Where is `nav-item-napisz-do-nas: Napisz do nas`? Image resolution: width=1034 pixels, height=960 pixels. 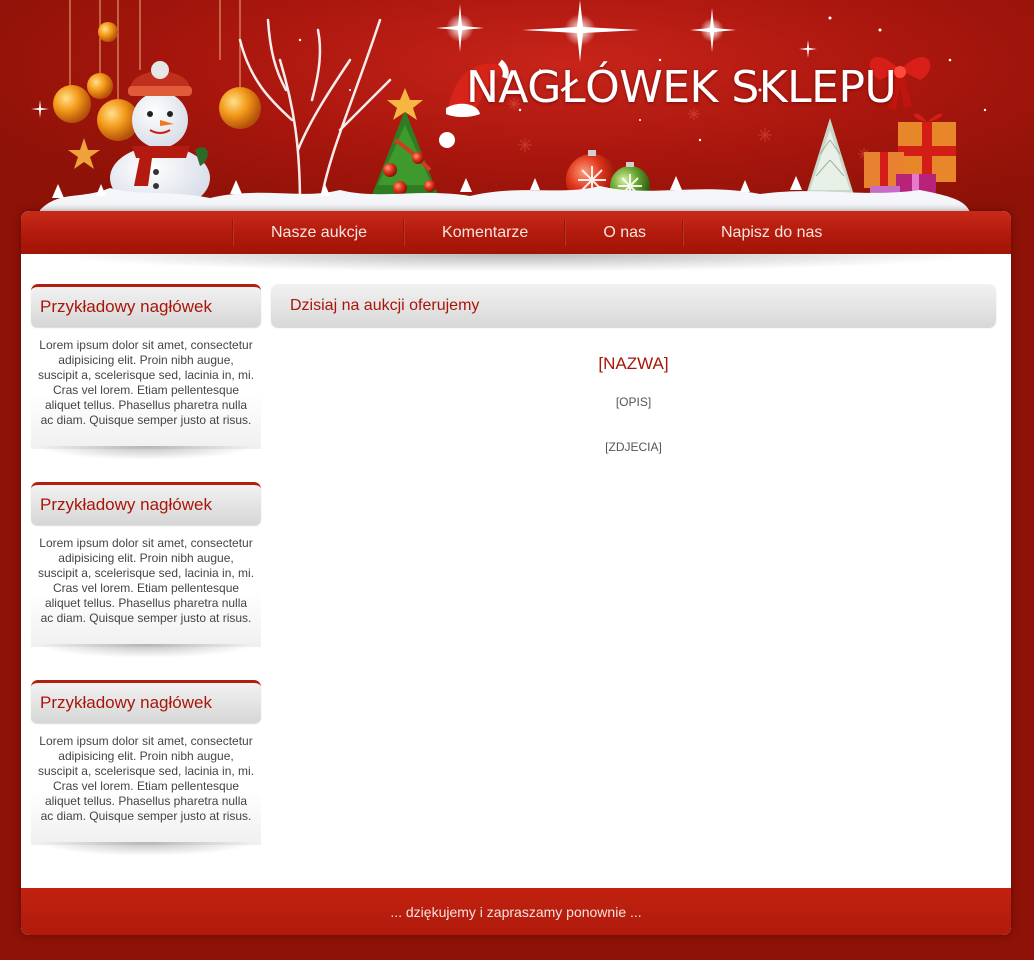
nav-item-napisz-do-nas: Napisz do nas is located at coordinates (771, 232).